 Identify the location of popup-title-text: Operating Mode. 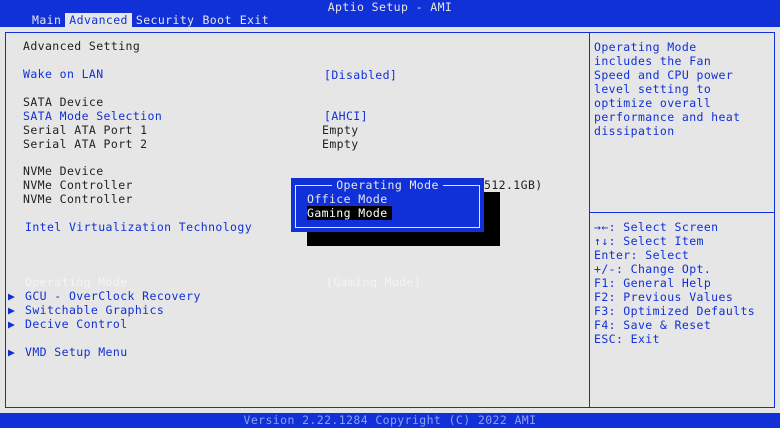
(387, 185).